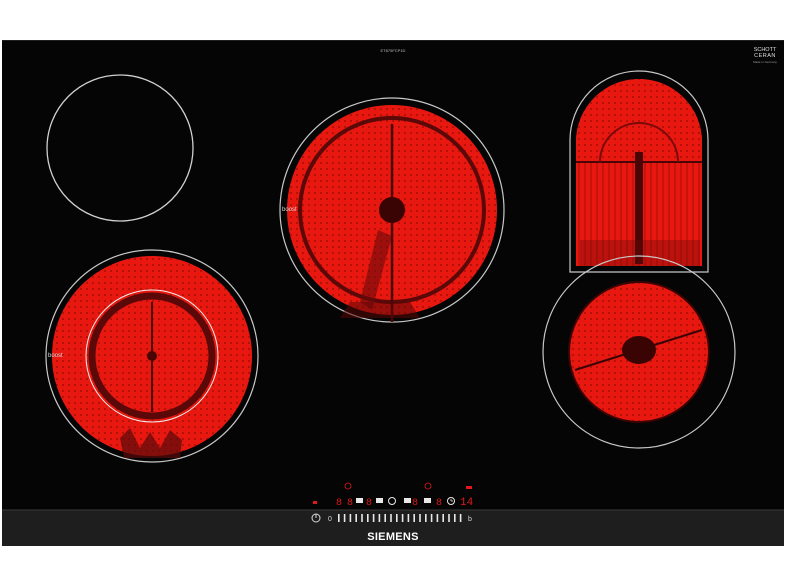  Describe the element at coordinates (369, 503) in the screenshot. I see `zone-digit-3: 8` at that location.